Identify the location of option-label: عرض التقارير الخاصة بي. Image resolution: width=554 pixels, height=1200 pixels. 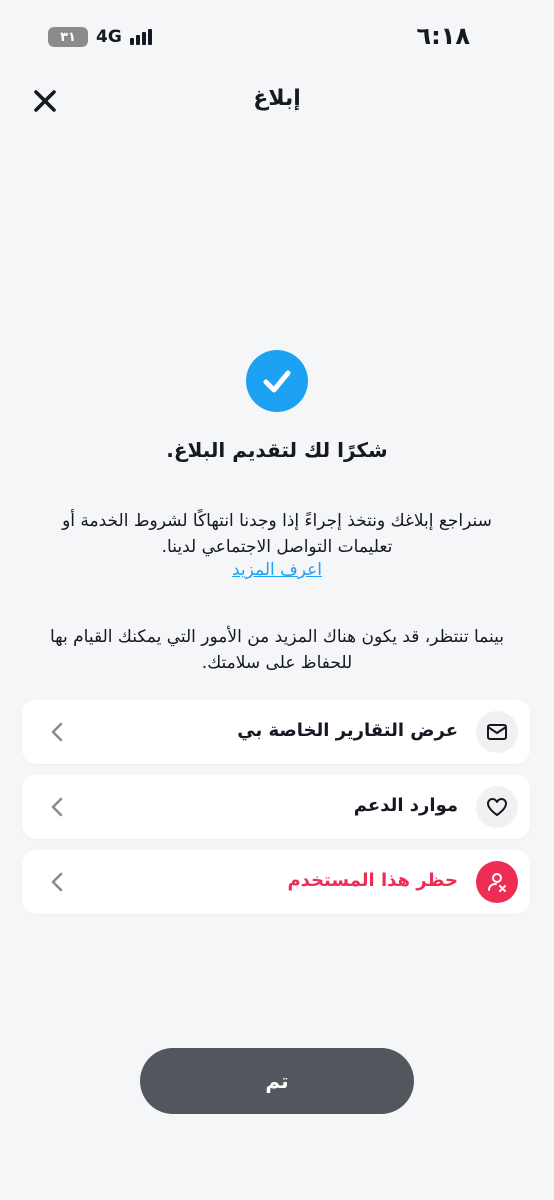
(347, 730).